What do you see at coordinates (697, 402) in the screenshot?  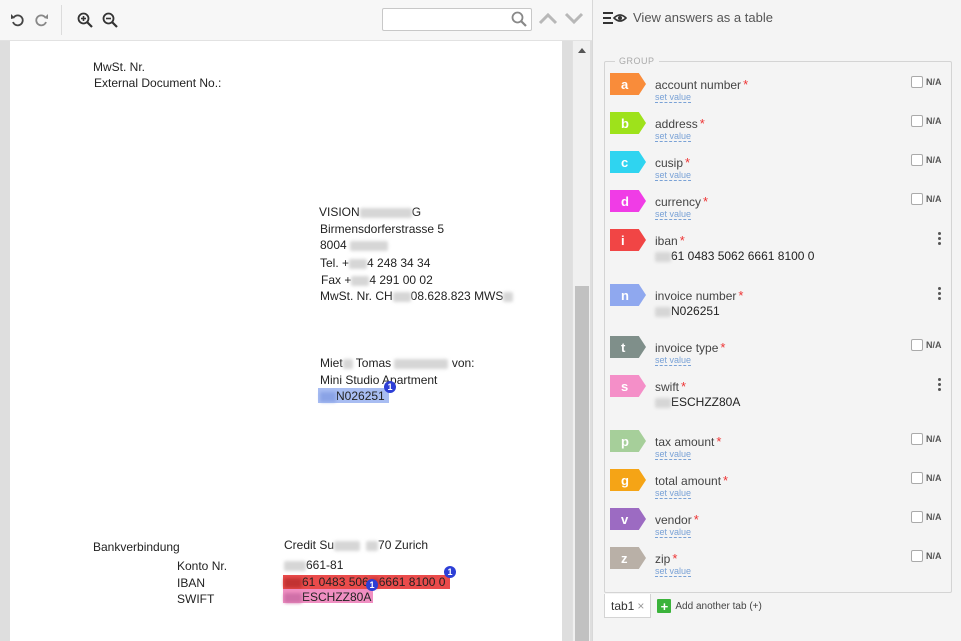 I see `field-value: ESCHZZ80A` at bounding box center [697, 402].